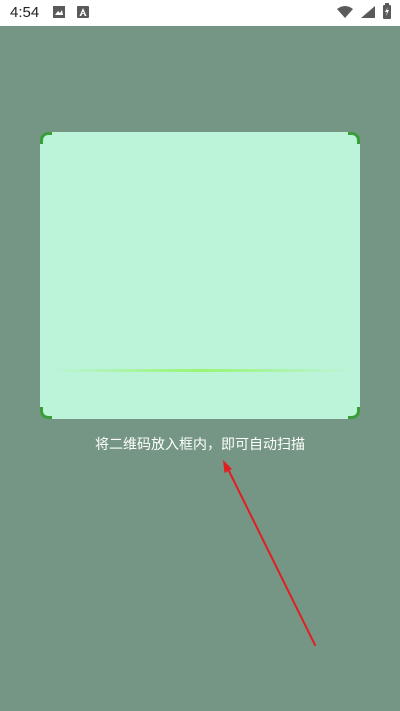  What do you see at coordinates (200, 370) in the screenshot?
I see `scan-line` at bounding box center [200, 370].